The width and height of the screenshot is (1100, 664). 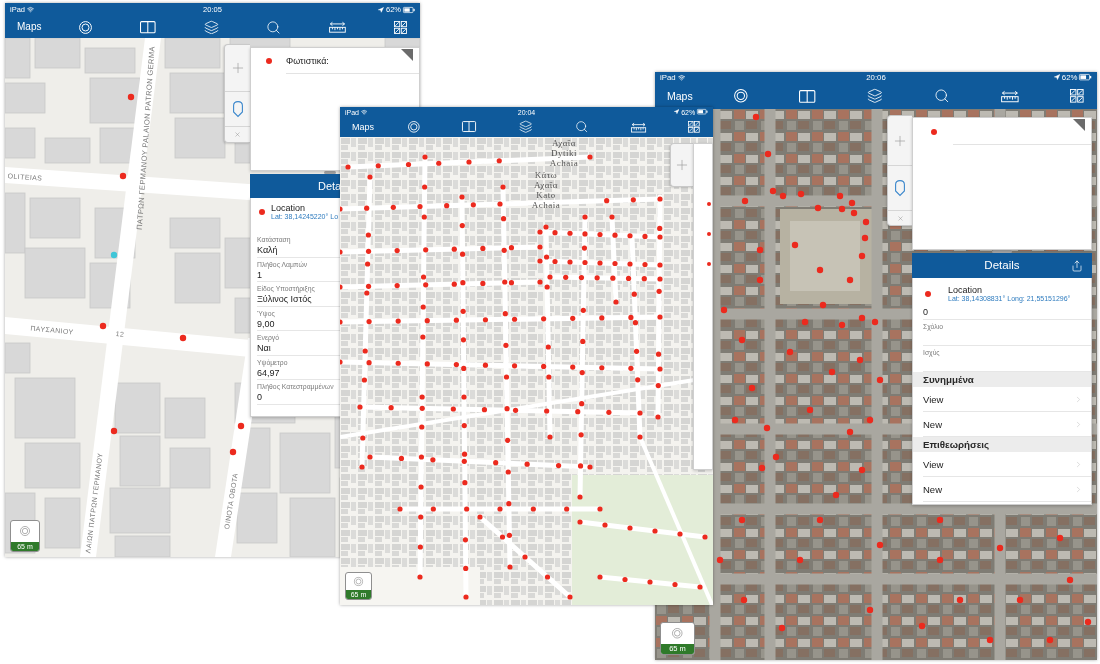 I want to click on book-icon, so click(x=807, y=96).